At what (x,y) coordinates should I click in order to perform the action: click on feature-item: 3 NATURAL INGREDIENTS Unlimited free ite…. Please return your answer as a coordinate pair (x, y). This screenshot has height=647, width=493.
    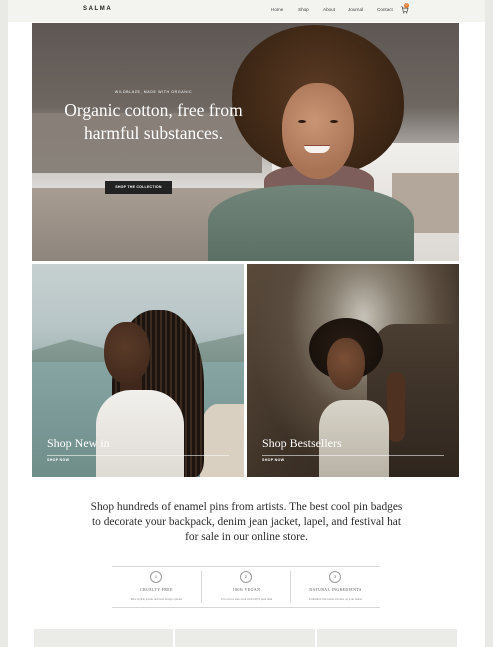
    Looking at the image, I should click on (335, 587).